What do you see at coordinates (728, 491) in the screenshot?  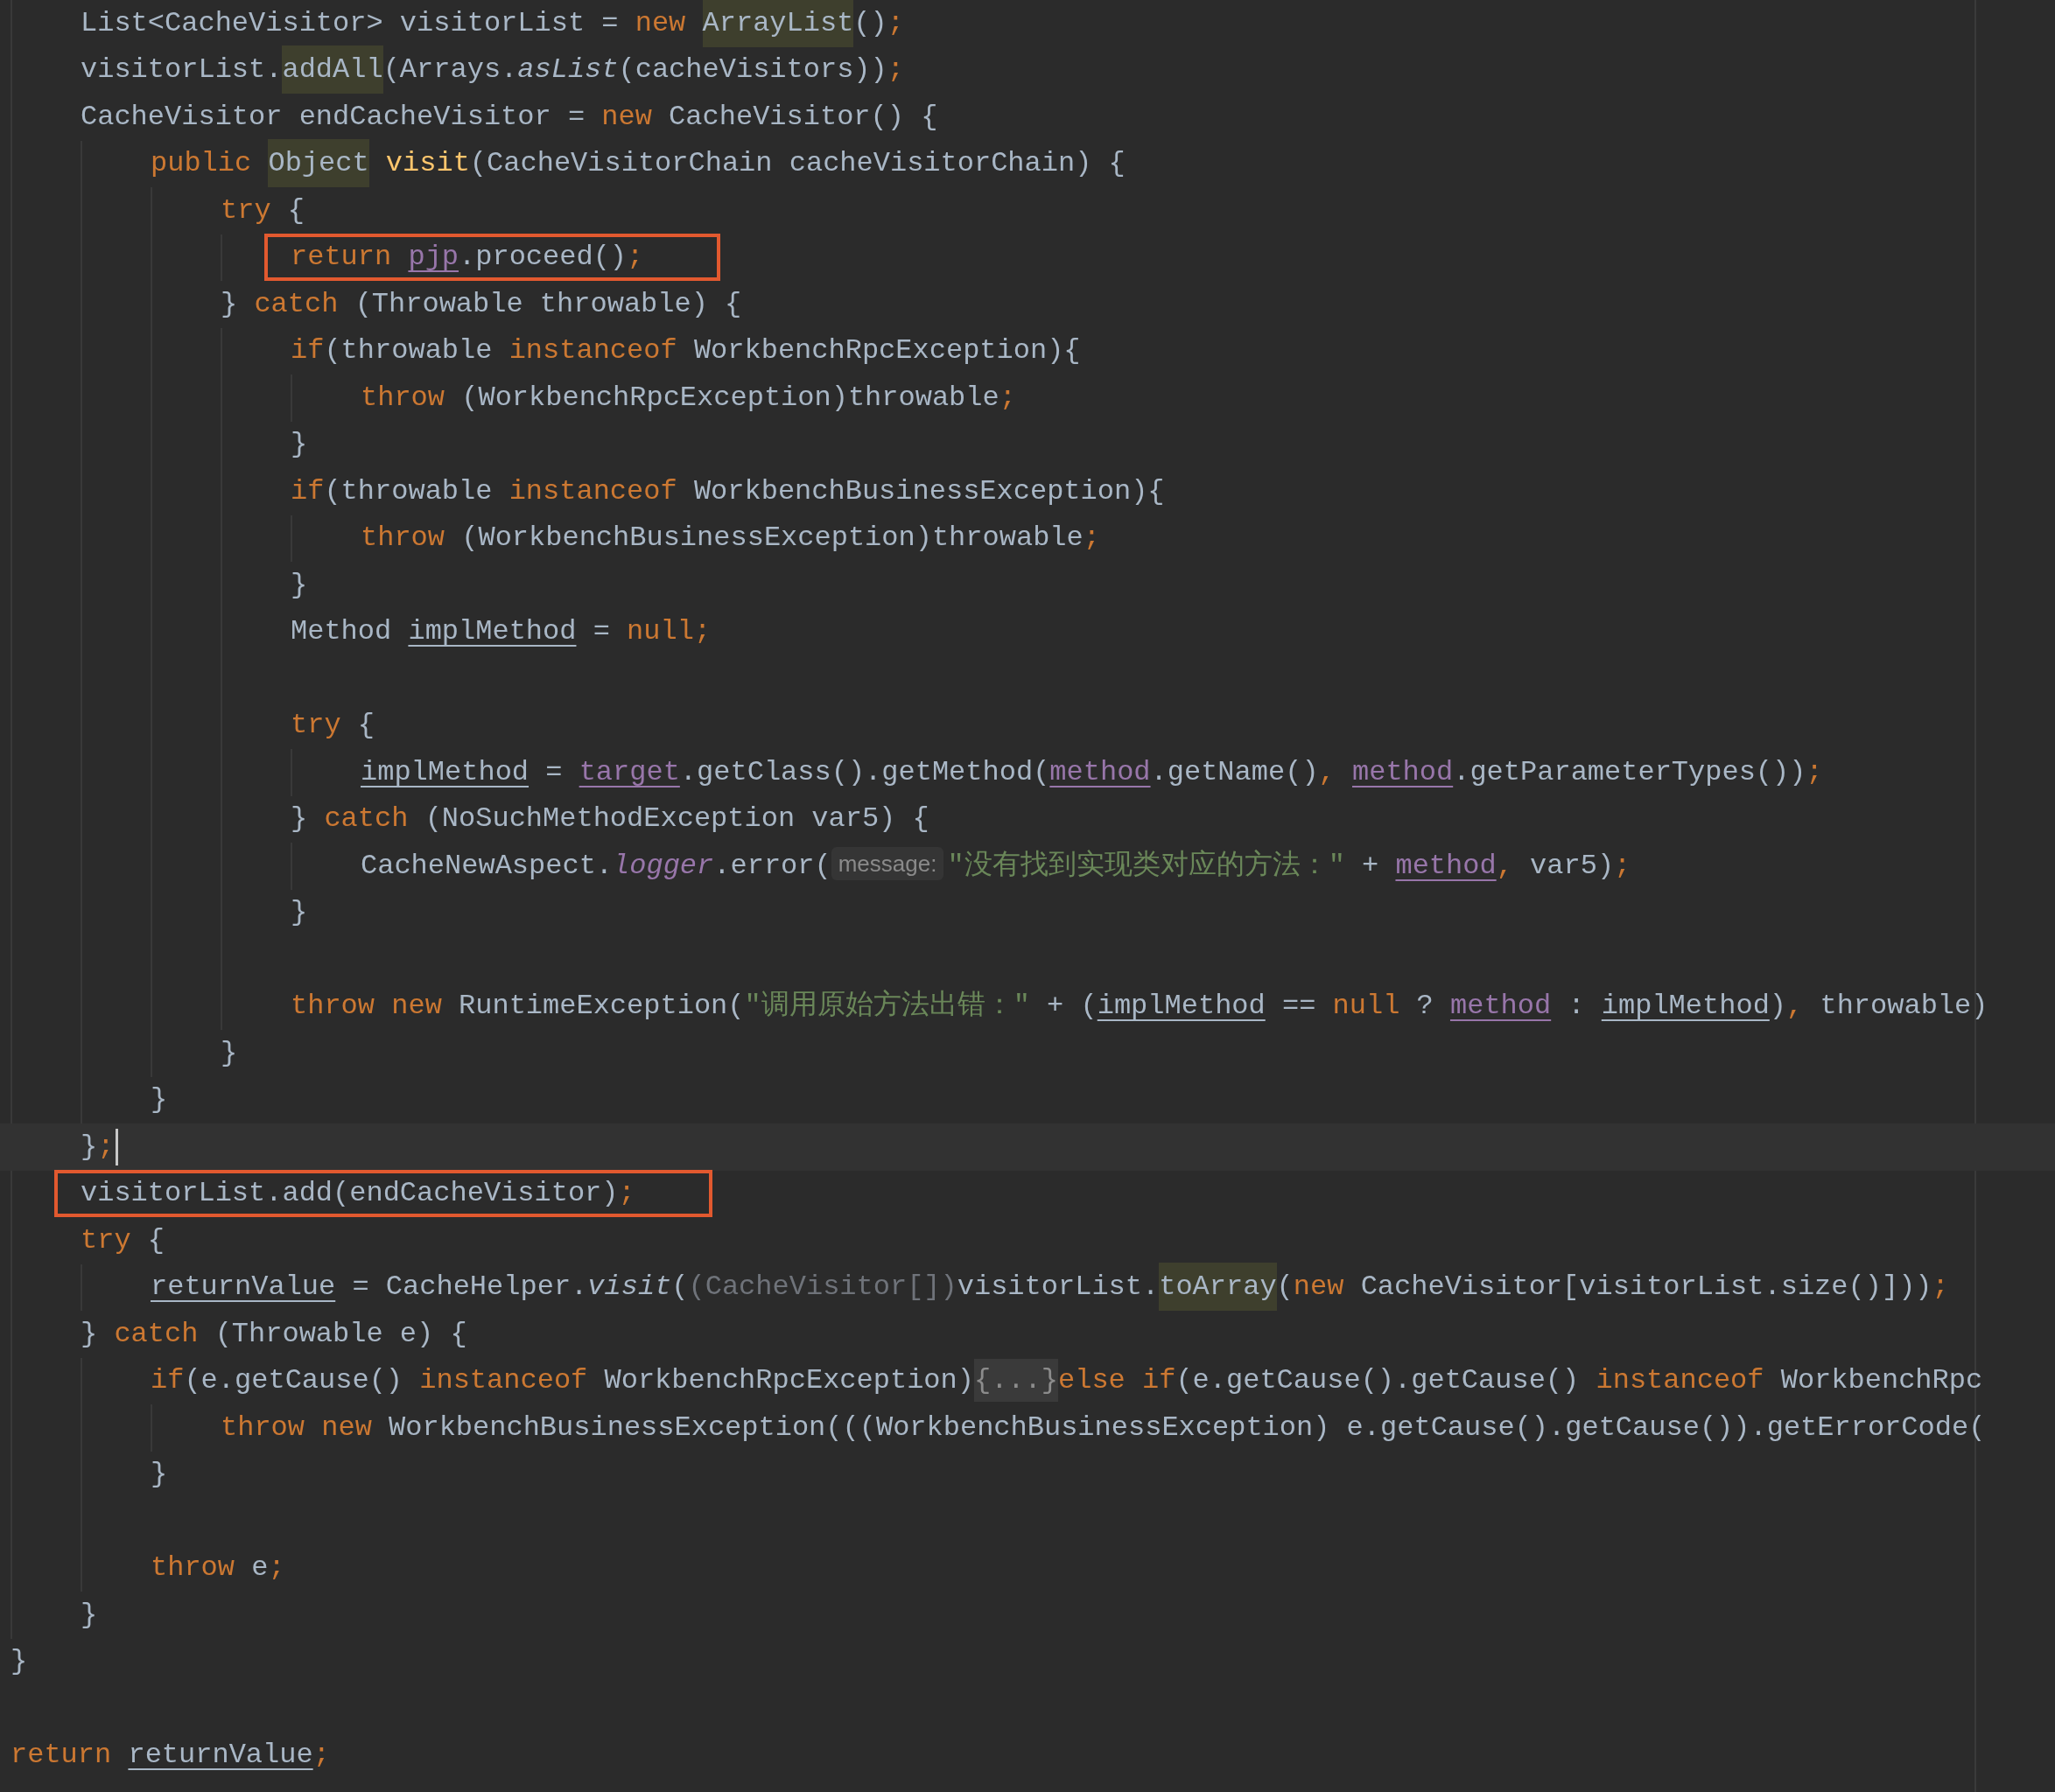 I see `code-line: if(throwable instanceof WorkbenchBusinessException){` at bounding box center [728, 491].